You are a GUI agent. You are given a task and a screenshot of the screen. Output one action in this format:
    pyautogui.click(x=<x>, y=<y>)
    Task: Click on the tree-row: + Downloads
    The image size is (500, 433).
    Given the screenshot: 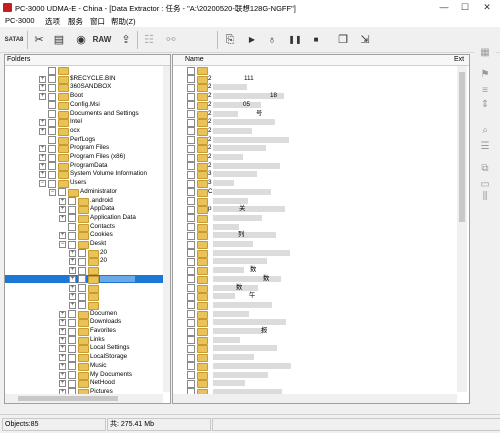 What is the action you would take?
    pyautogui.click(x=84, y=323)
    